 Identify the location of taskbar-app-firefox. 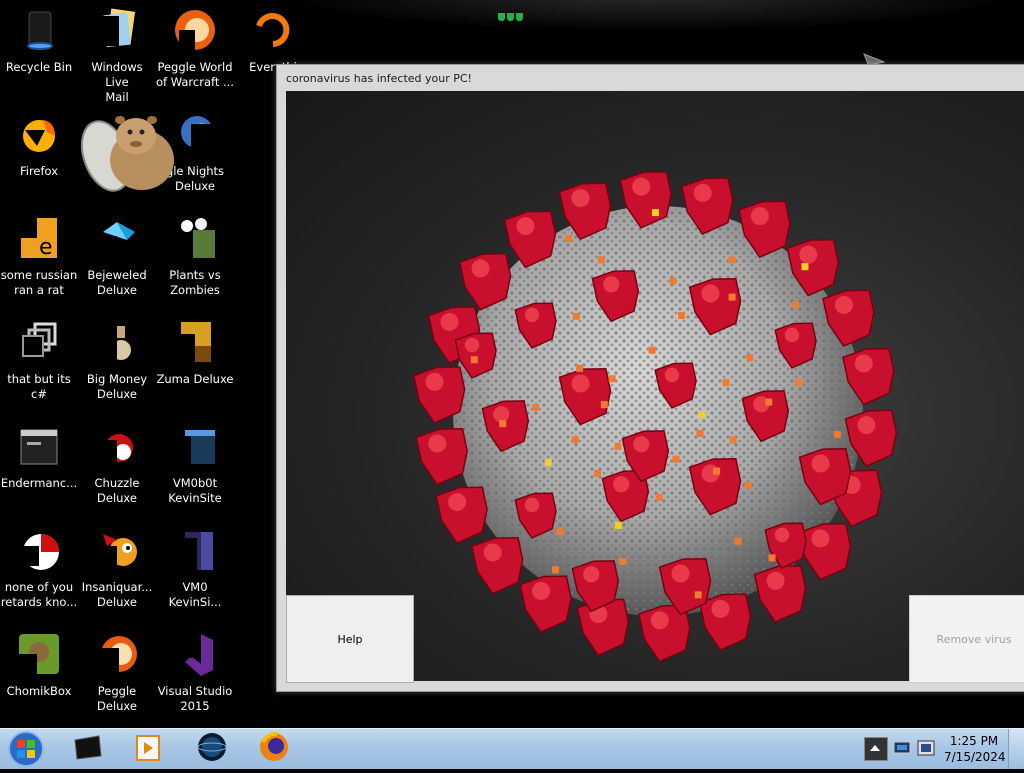
(274, 749).